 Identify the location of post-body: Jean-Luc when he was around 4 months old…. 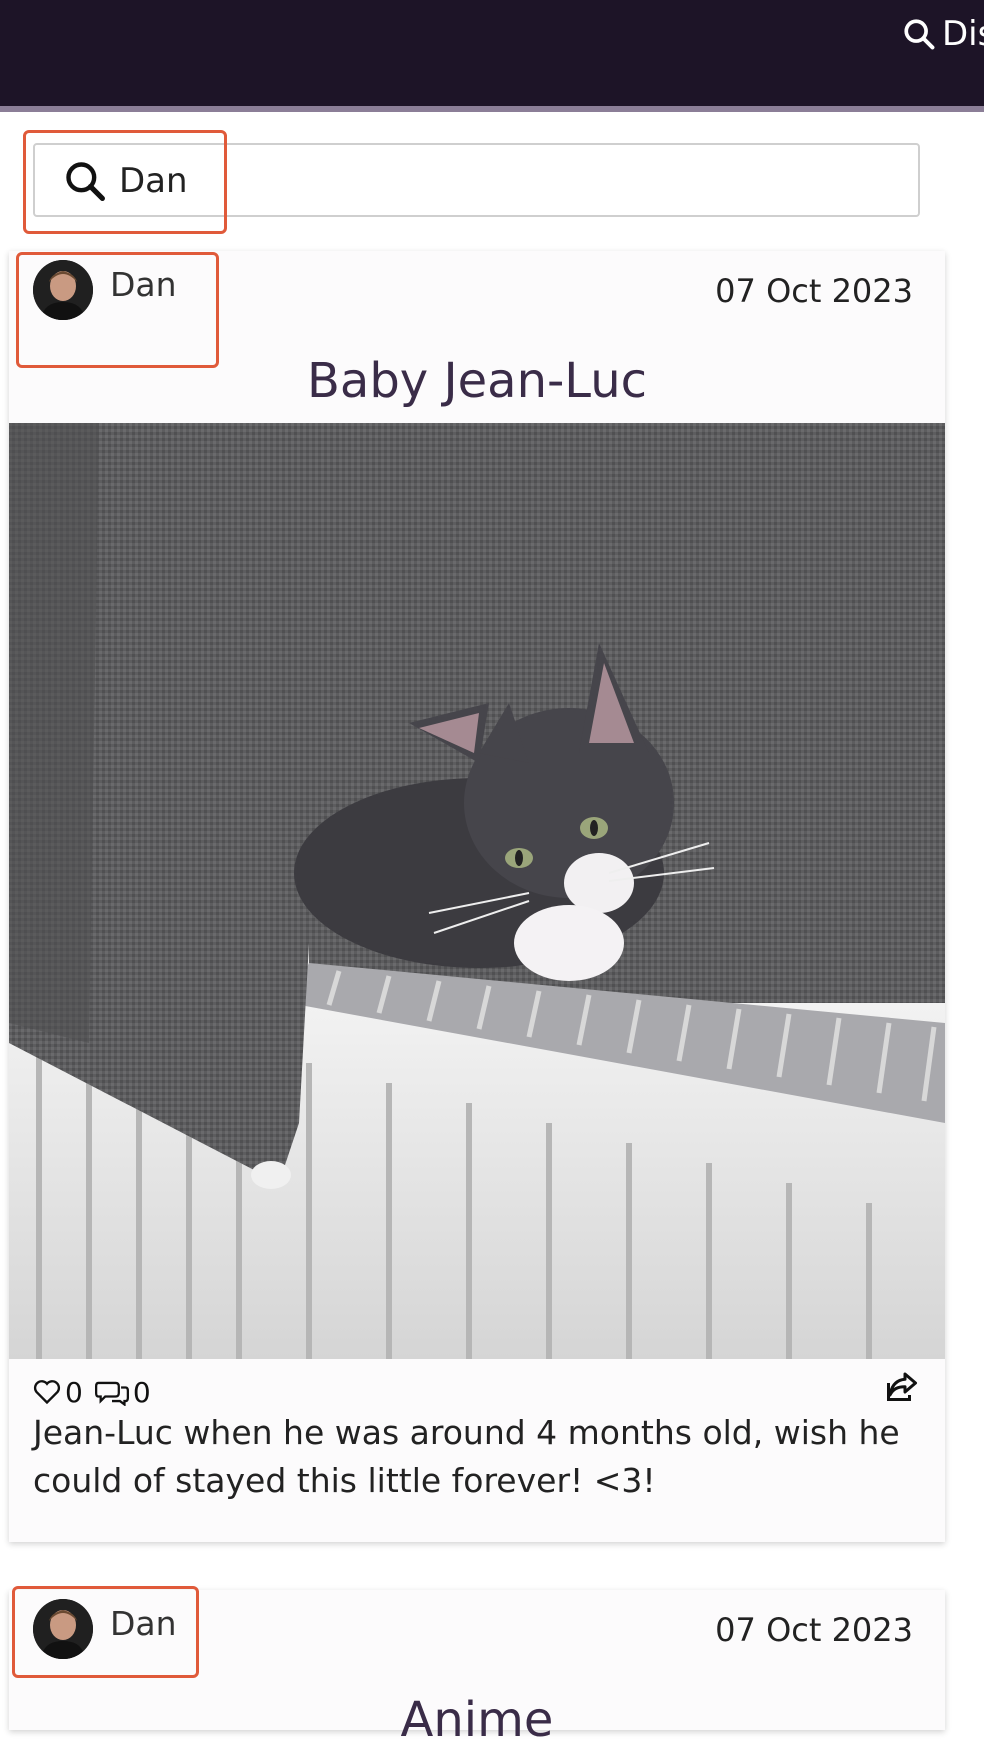
(466, 1456).